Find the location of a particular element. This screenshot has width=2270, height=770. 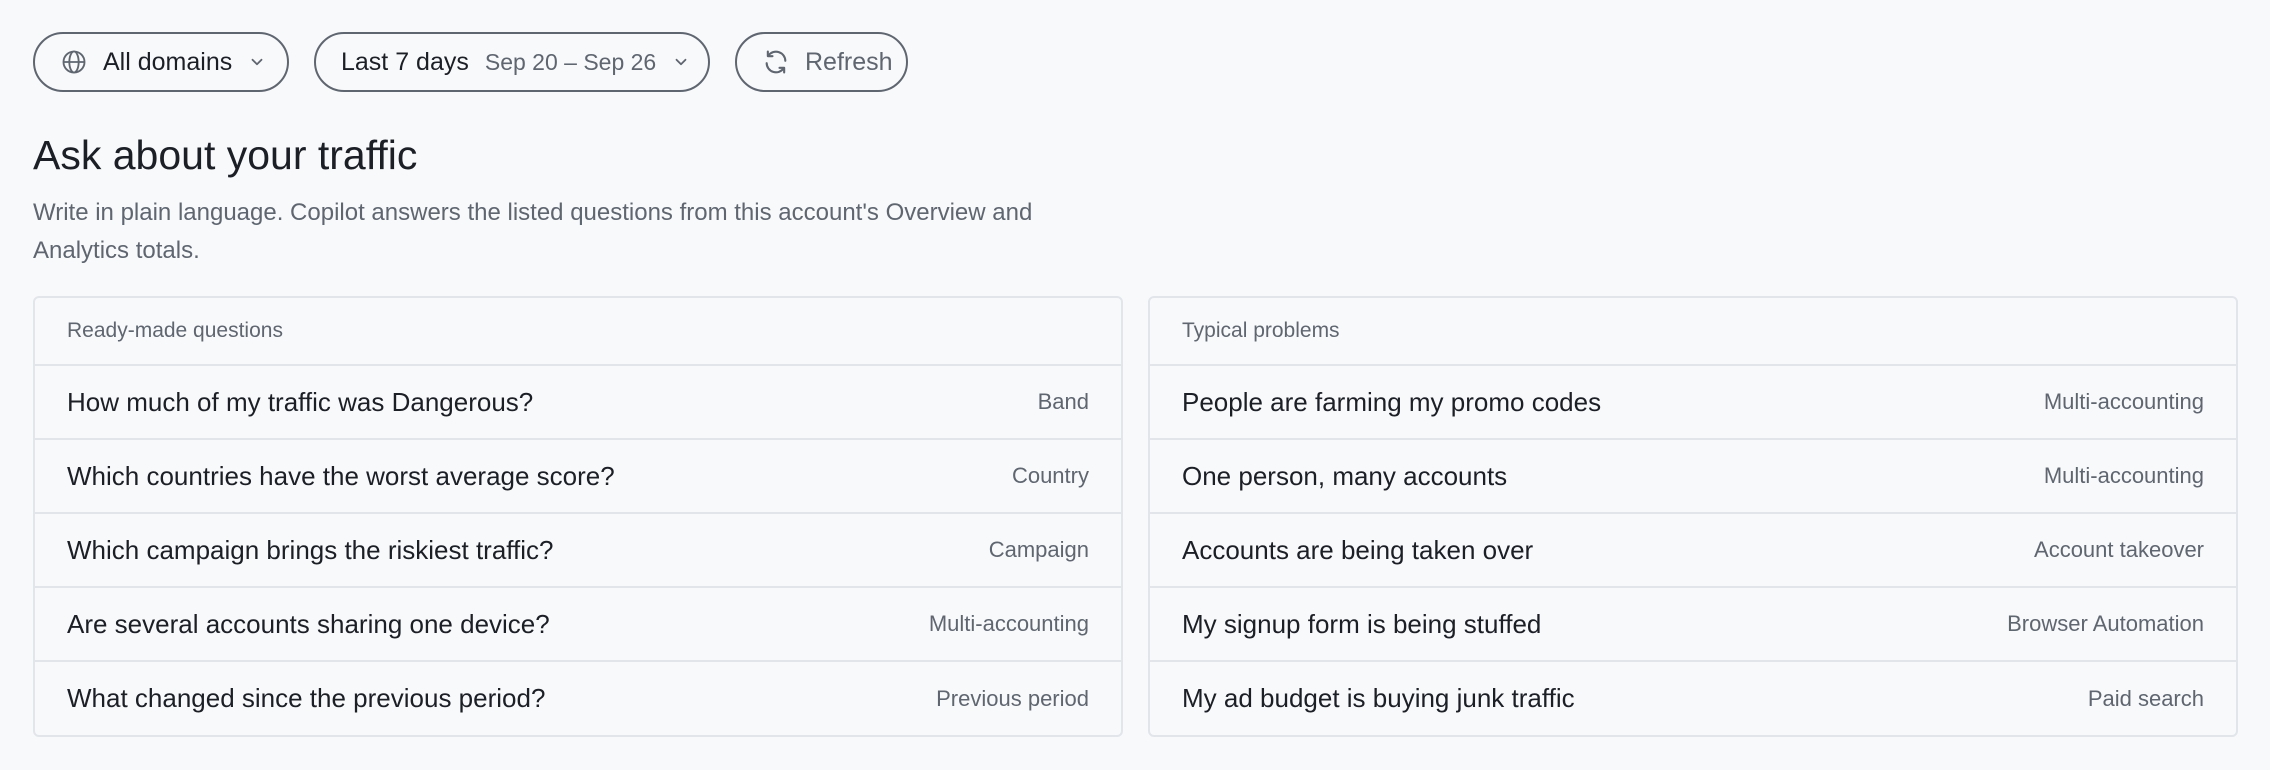

domains-filter-label: All domains is located at coordinates (168, 61).